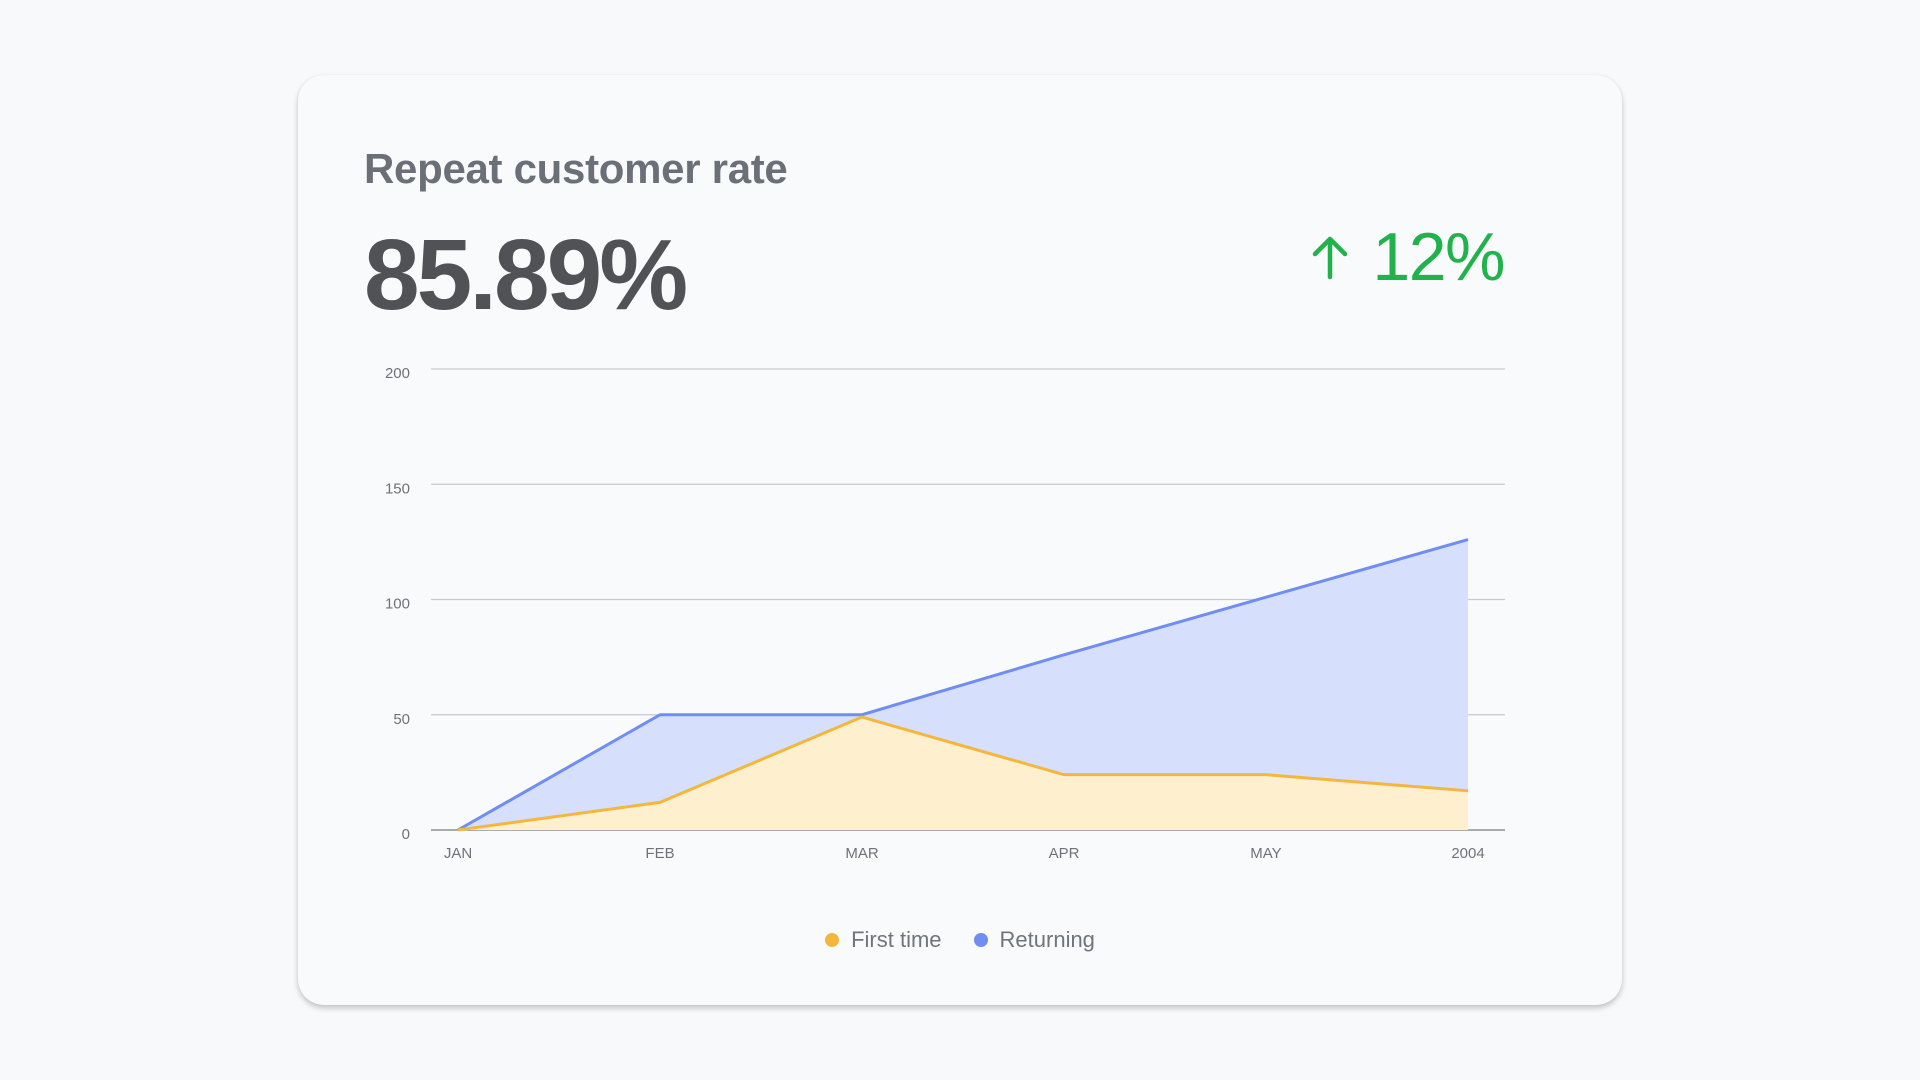  Describe the element at coordinates (397, 488) in the screenshot. I see `y-tick-label: 150` at that location.